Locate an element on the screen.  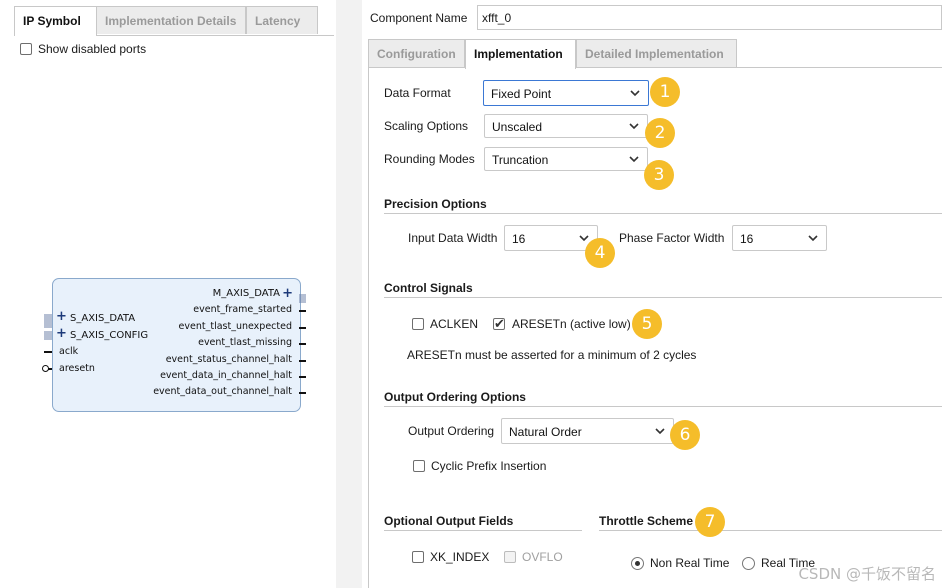
port-event-data-in-channel-halt: event_data_in_channel_halt is located at coordinates (226, 375).